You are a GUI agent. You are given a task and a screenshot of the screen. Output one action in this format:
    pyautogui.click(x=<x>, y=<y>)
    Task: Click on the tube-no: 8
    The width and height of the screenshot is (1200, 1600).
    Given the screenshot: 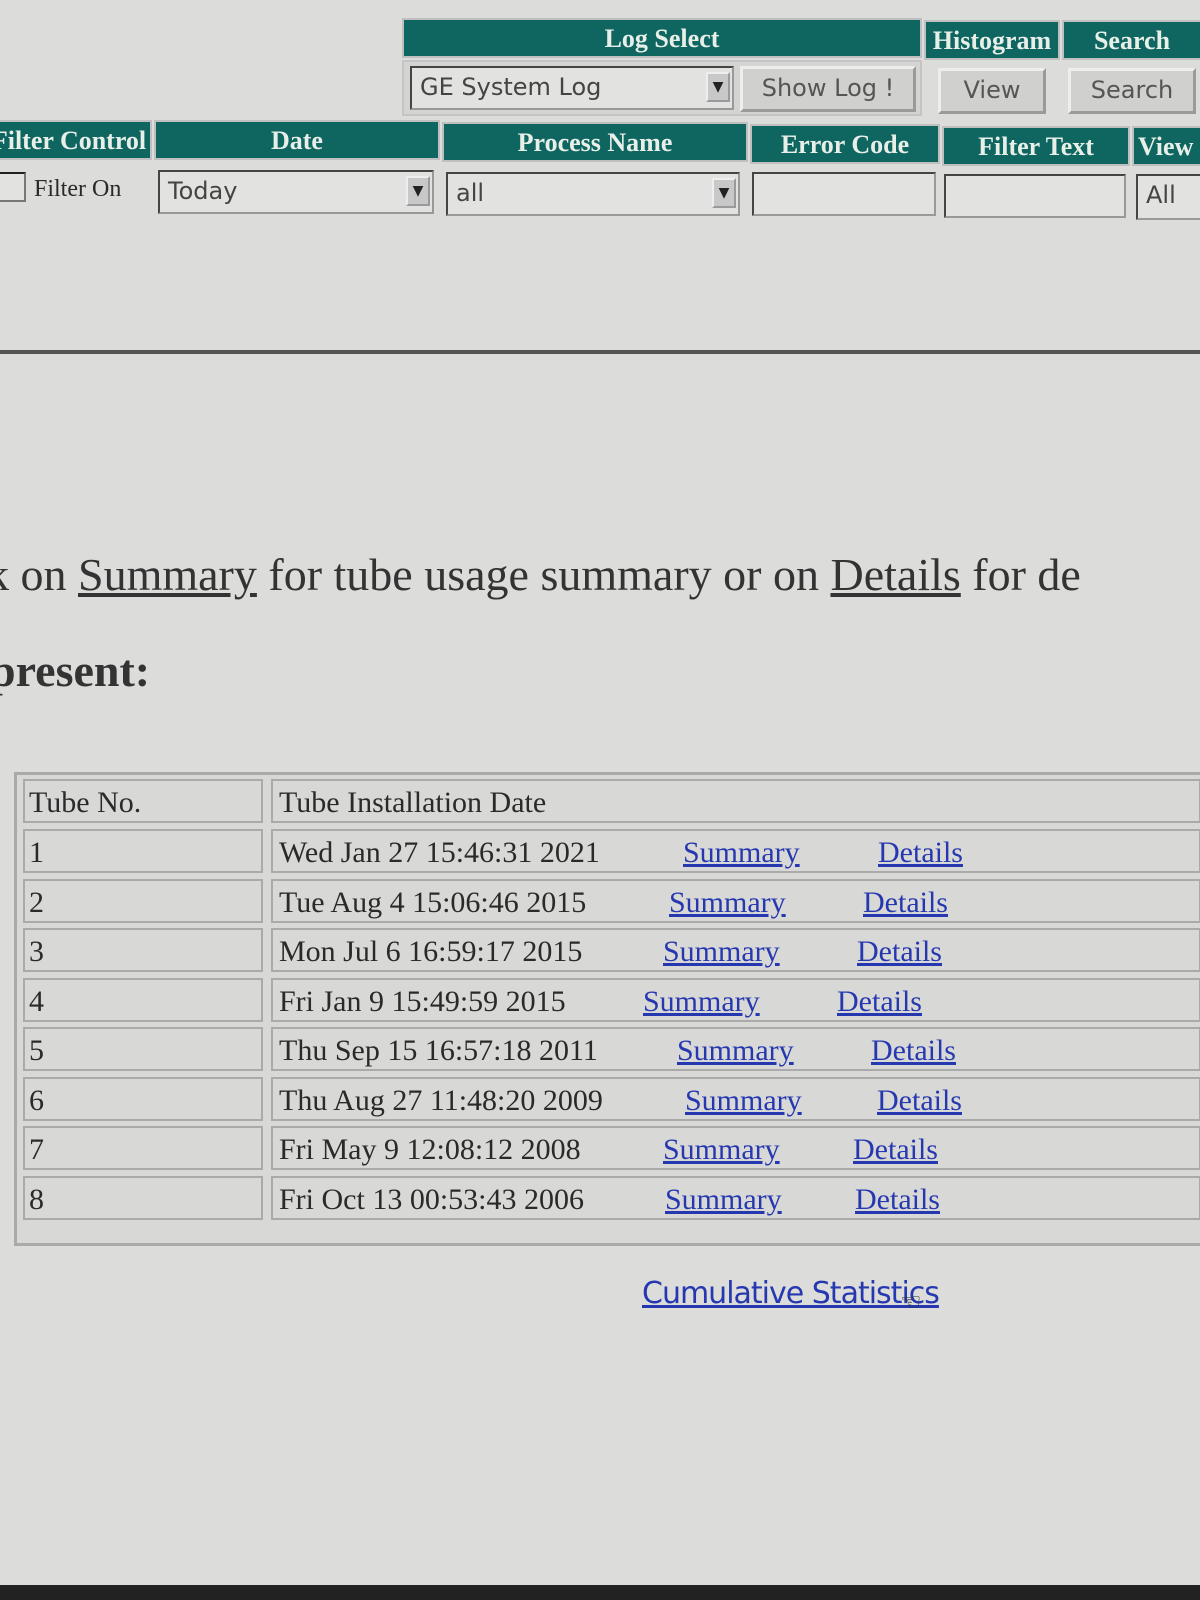 What is the action you would take?
    pyautogui.click(x=143, y=1197)
    